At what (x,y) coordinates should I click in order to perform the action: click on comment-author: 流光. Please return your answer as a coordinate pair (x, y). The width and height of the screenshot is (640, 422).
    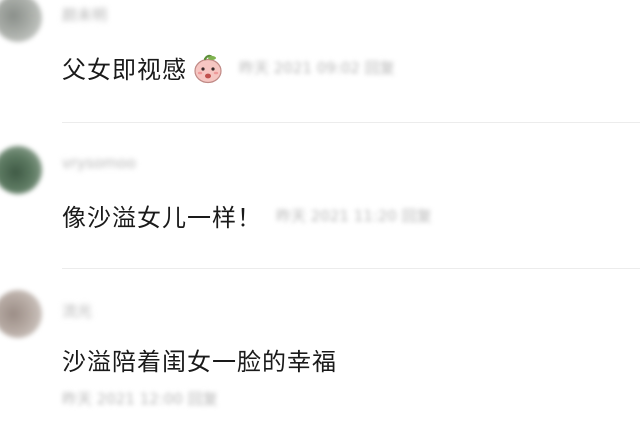
    Looking at the image, I should click on (77, 310).